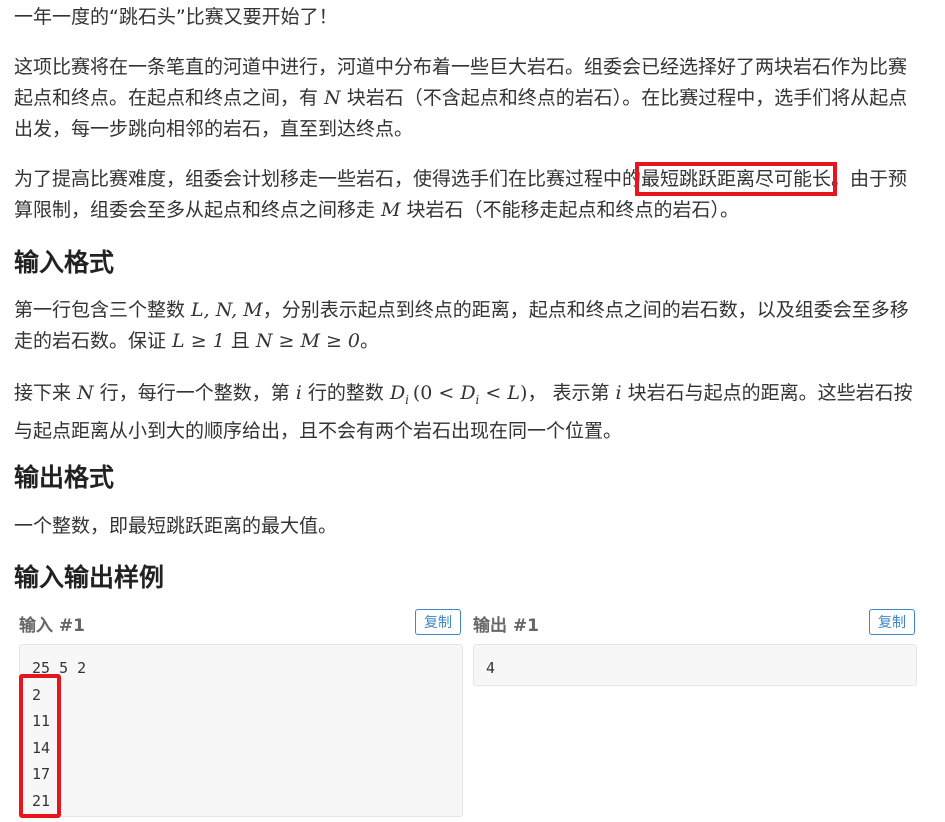 The width and height of the screenshot is (945, 822). Describe the element at coordinates (41, 721) in the screenshot. I see `code-line: 11` at that location.